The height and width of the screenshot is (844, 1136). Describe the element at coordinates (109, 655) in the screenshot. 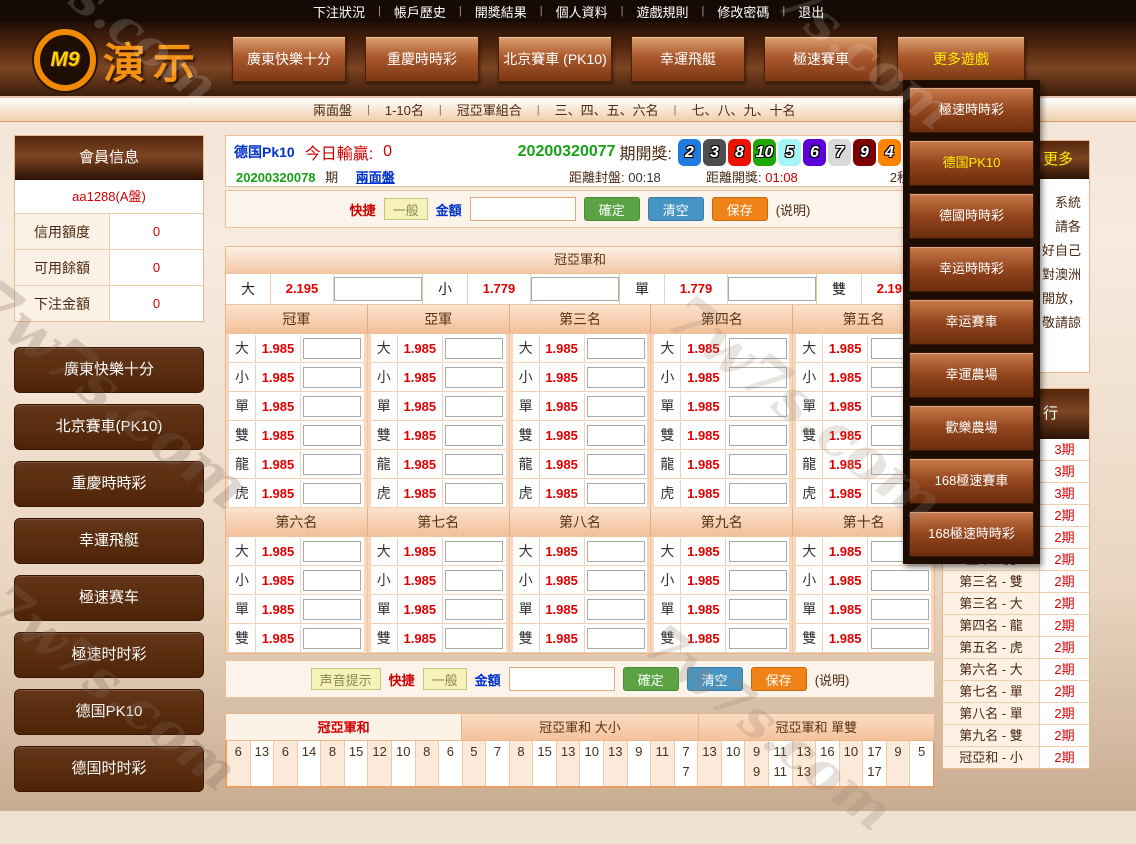

I see `sidebar-game-button: 極速时时彩` at that location.